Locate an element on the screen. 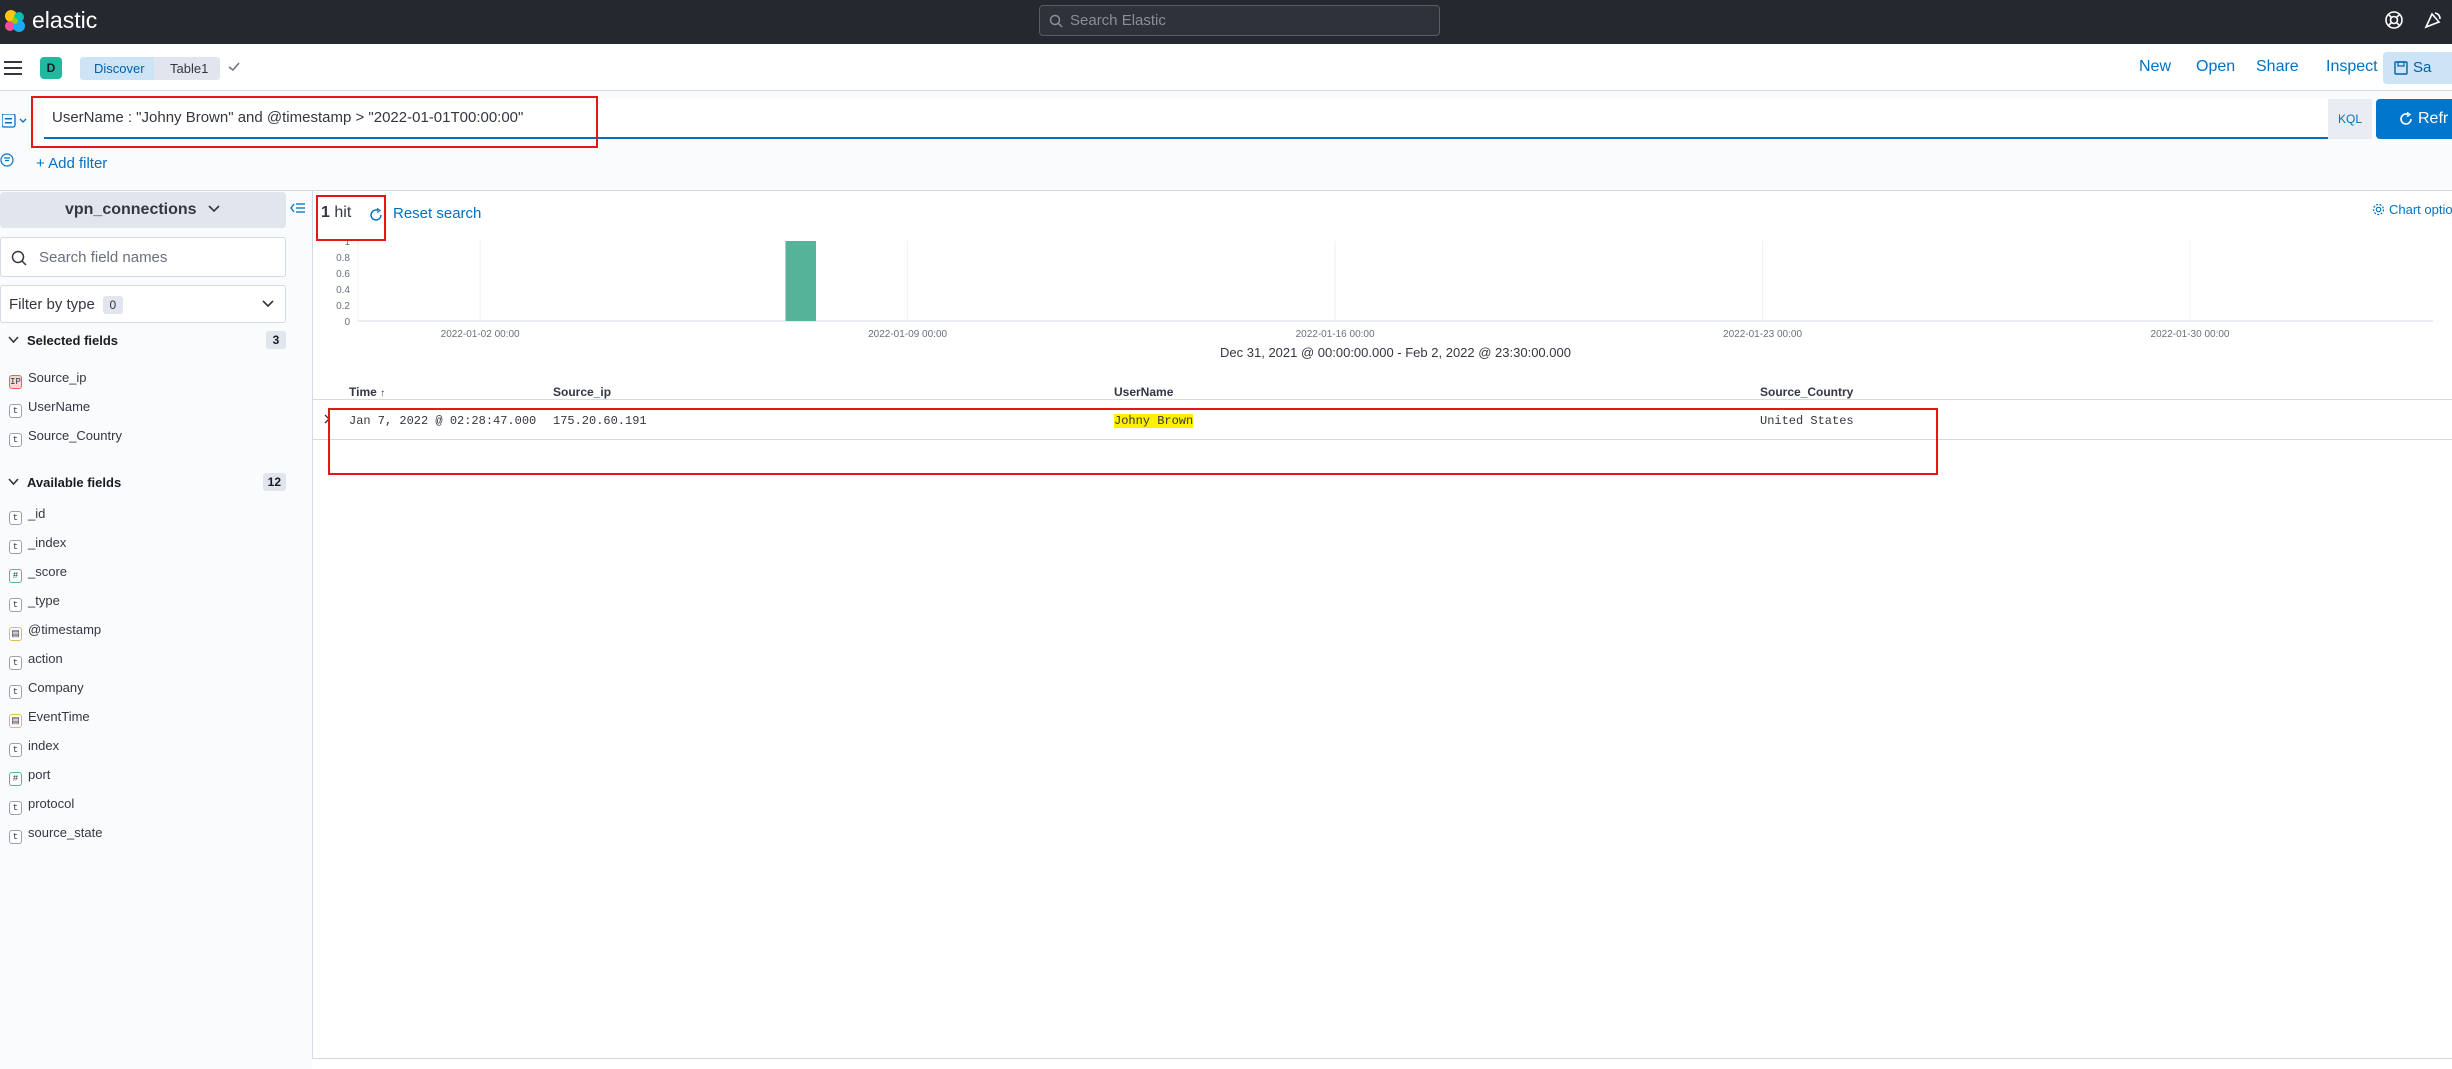 The height and width of the screenshot is (1069, 2452). x-tick-label: 2022-01-09 00:00 is located at coordinates (907, 334).